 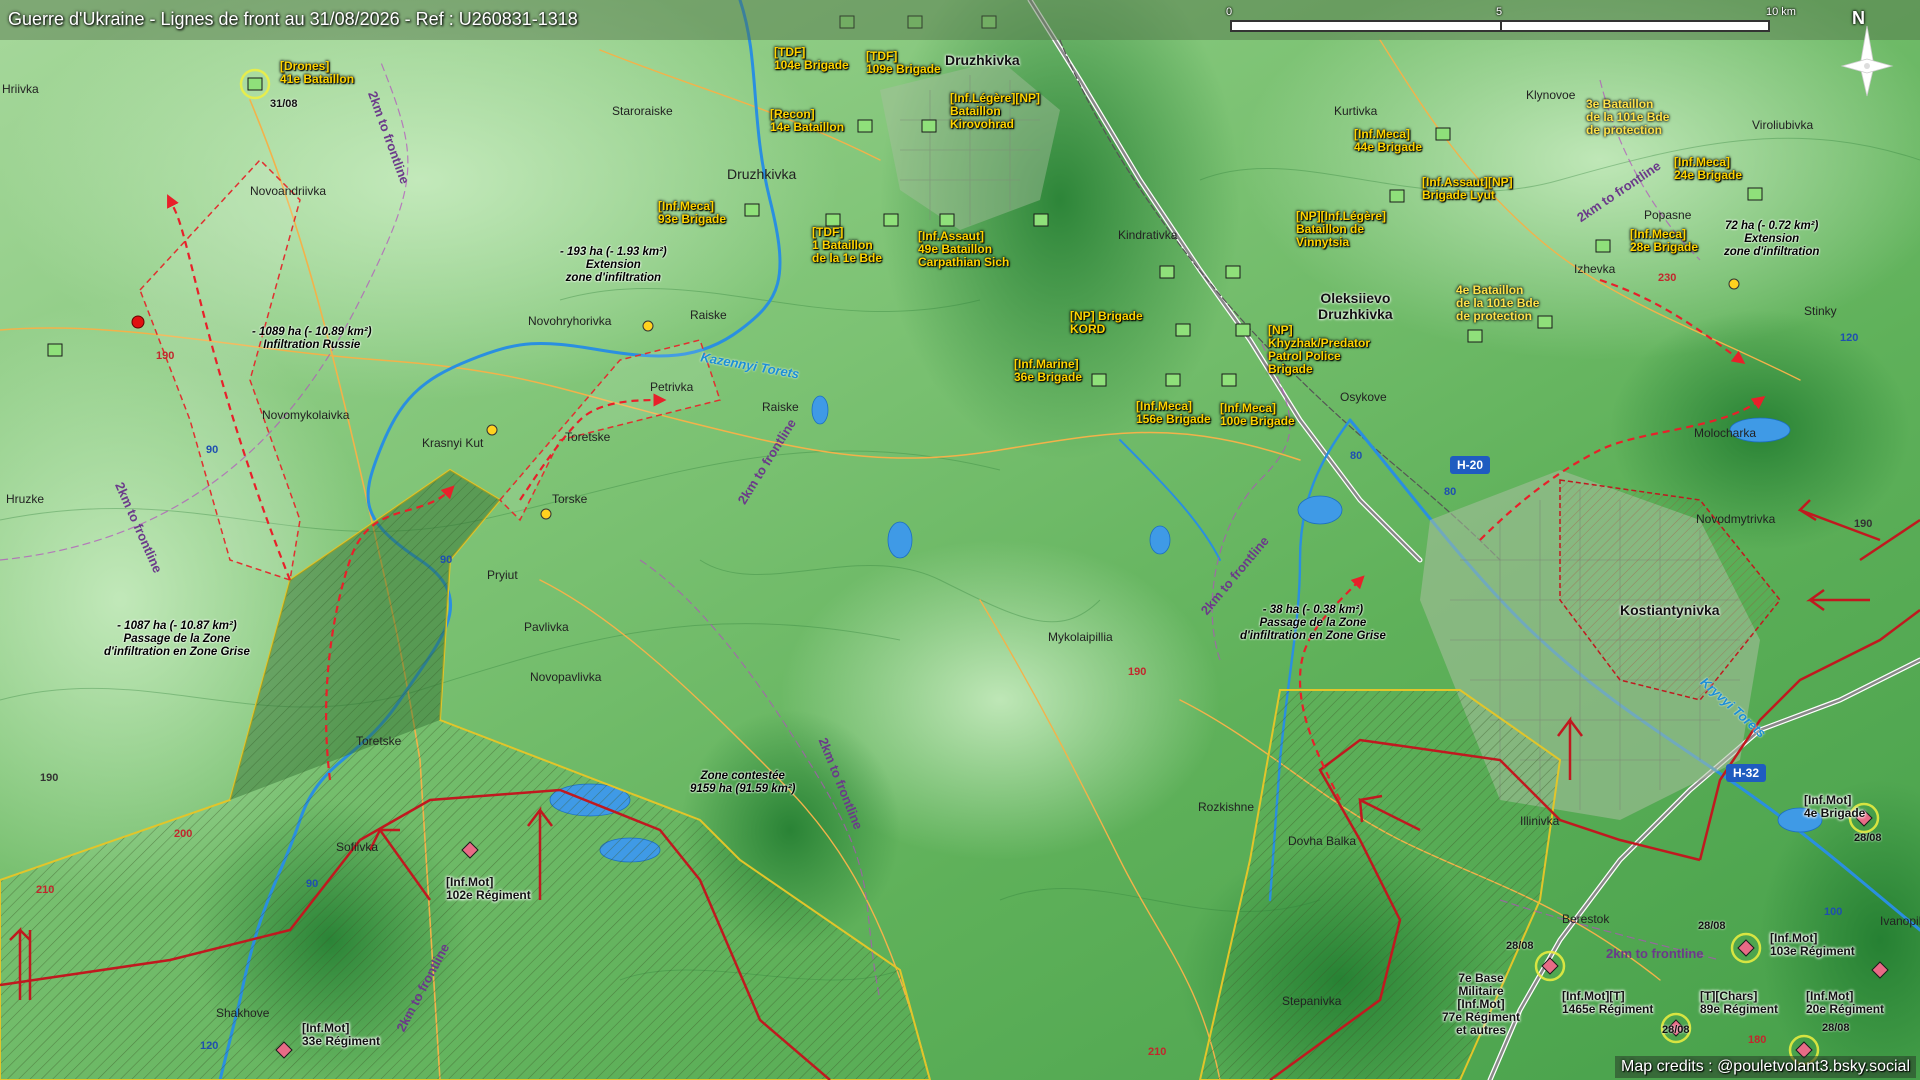 What do you see at coordinates (284, 104) in the screenshot?
I see `date-label: 31/08` at bounding box center [284, 104].